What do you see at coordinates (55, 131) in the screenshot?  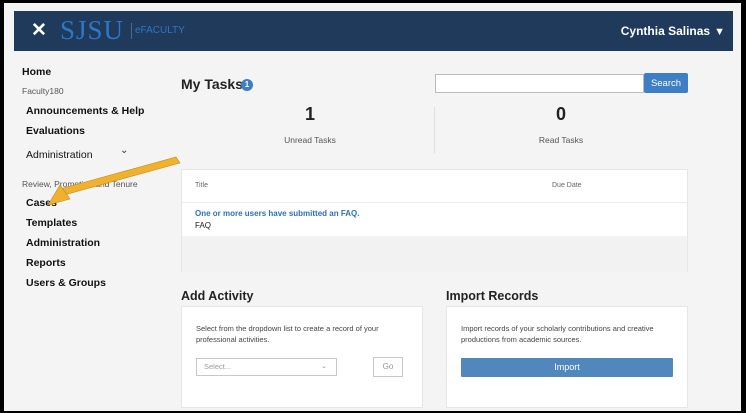 I see `sidebar-item-evaluations: Evaluations` at bounding box center [55, 131].